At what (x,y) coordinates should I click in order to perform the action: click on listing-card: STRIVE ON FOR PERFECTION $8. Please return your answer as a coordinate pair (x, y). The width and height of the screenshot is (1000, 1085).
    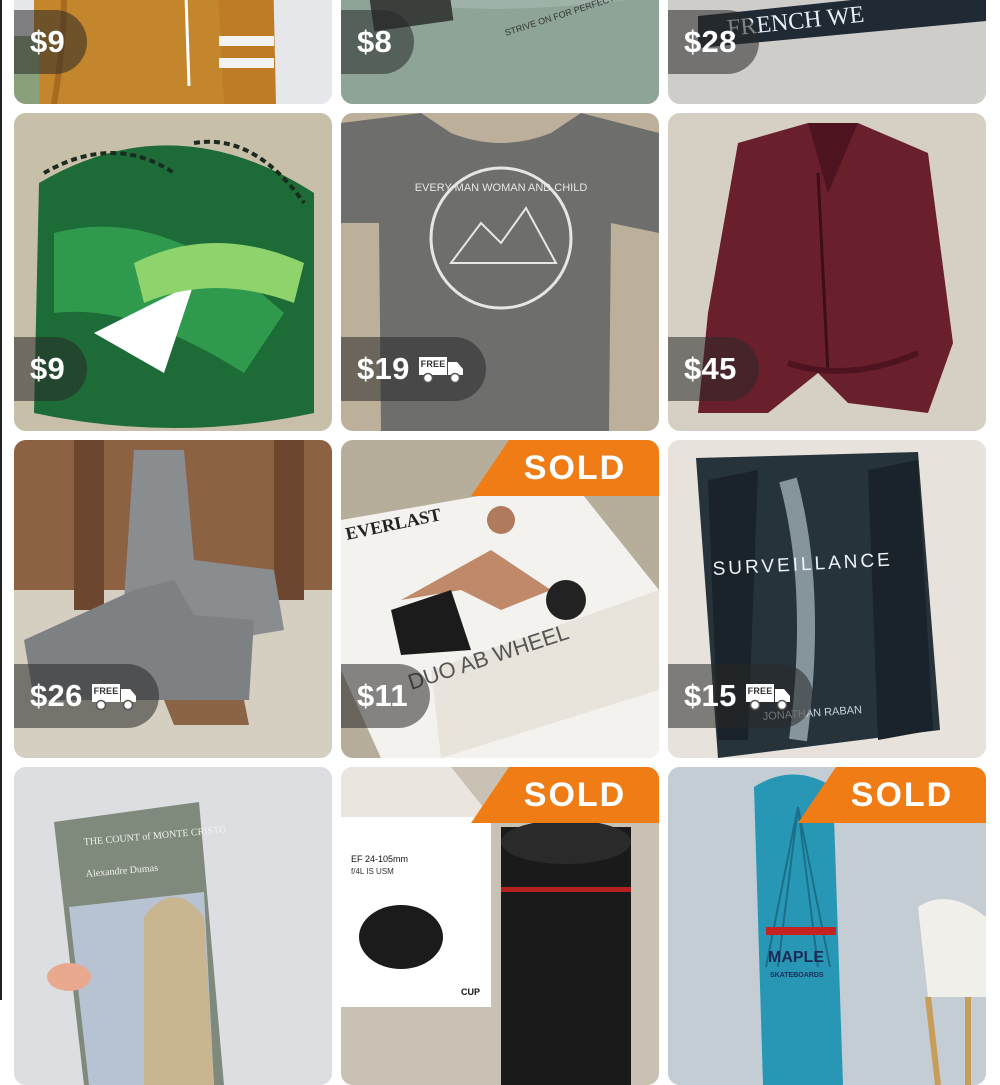
    Looking at the image, I should click on (500, 52).